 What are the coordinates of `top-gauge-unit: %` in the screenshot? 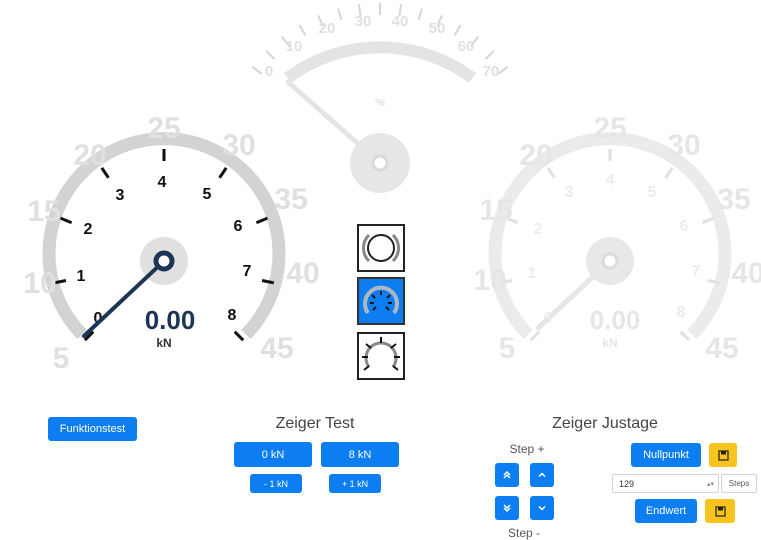 It's located at (380, 103).